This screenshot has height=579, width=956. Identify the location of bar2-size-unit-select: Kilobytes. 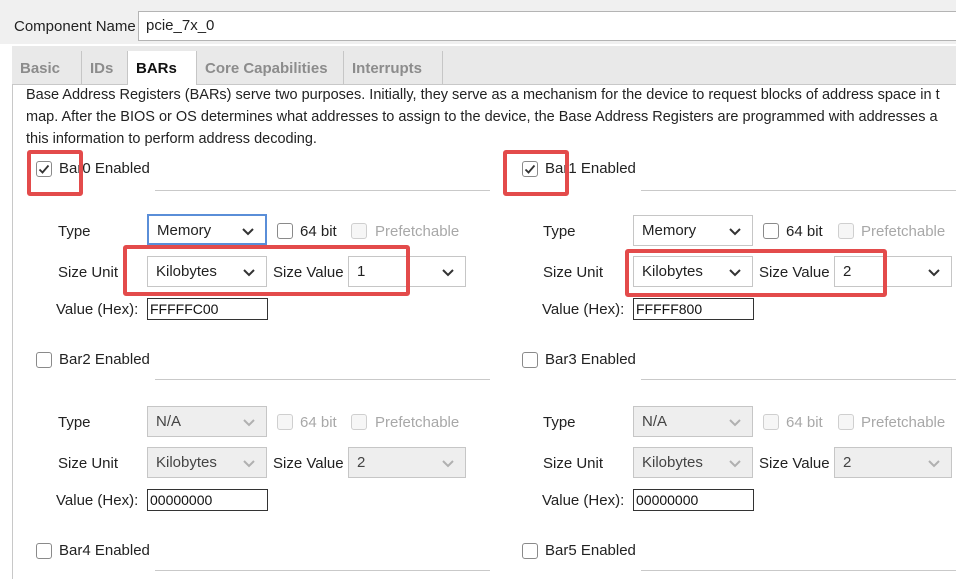
(207, 462).